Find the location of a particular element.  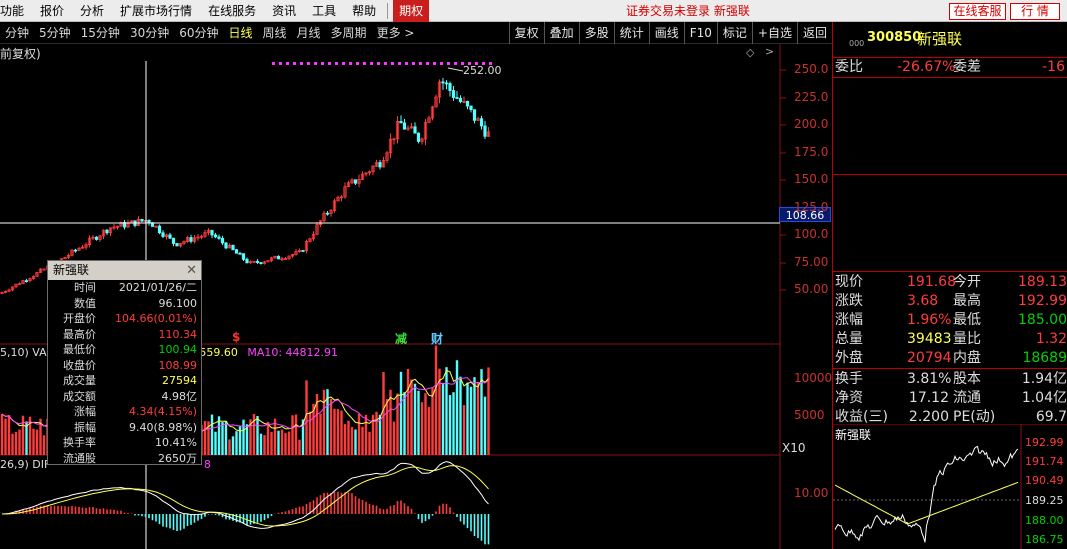

tab-period-6: 周线 is located at coordinates (275, 33).